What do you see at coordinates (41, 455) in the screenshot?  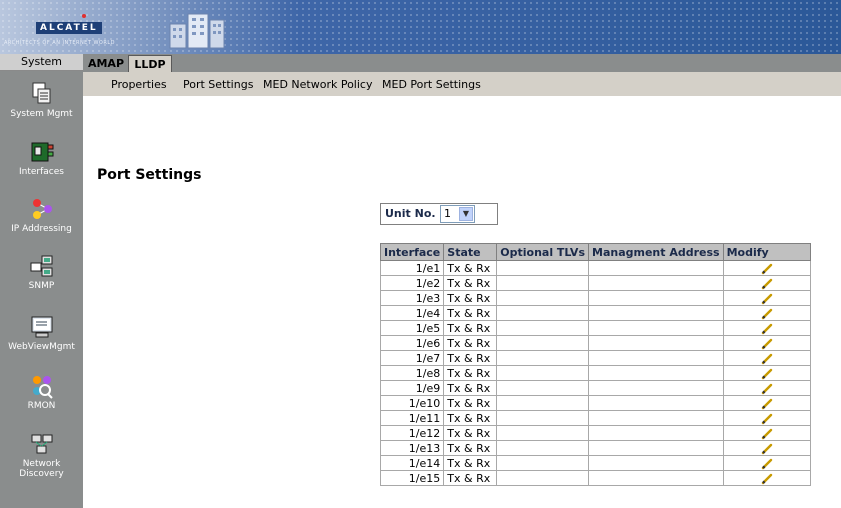 I see `sidebar-item-network-discovery: Network Discovery` at bounding box center [41, 455].